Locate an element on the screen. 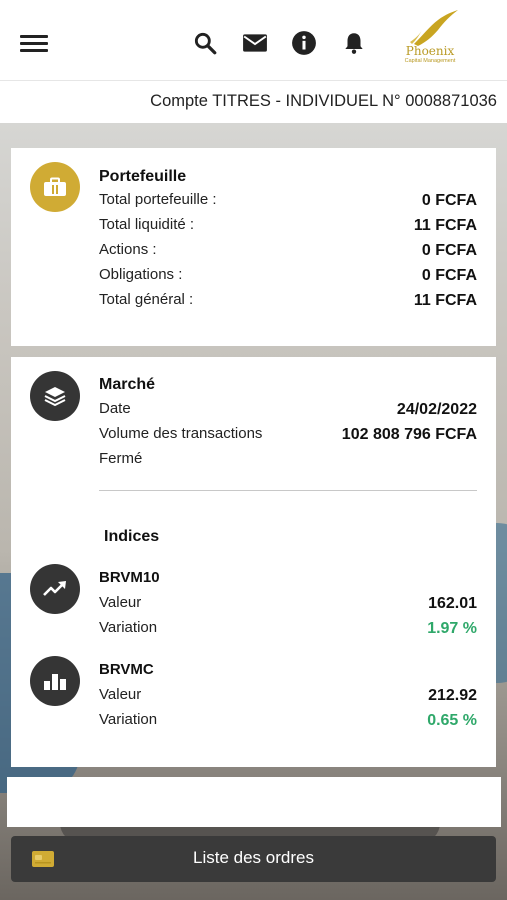 This screenshot has width=507, height=900. account-number: Compte TITRES - INDIVIDUEL N° 0008871036 is located at coordinates (323, 101).